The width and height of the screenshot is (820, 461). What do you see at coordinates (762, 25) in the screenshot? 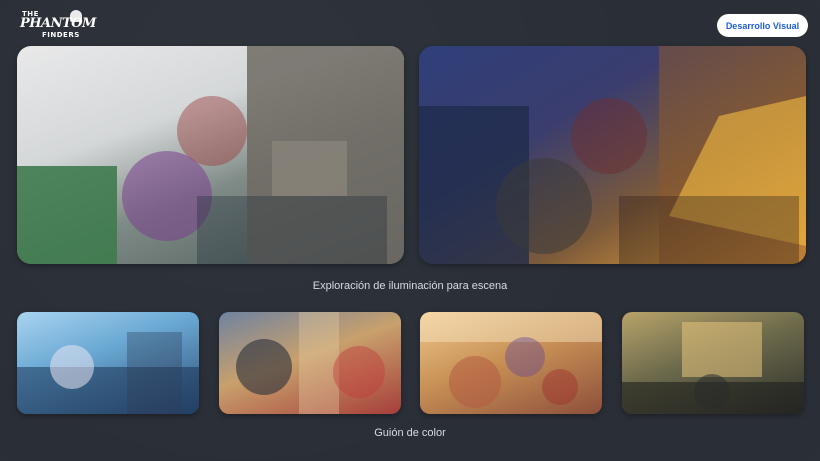
I see `visual-development-button: Desarrollo Visual` at bounding box center [762, 25].